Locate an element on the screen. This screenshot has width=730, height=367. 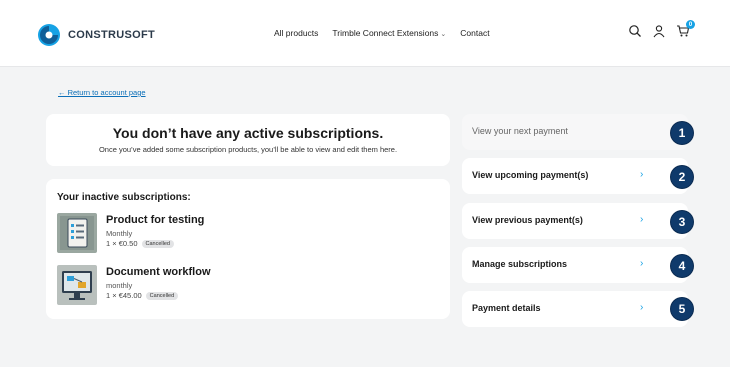
cart-button: 0 is located at coordinates (685, 29).